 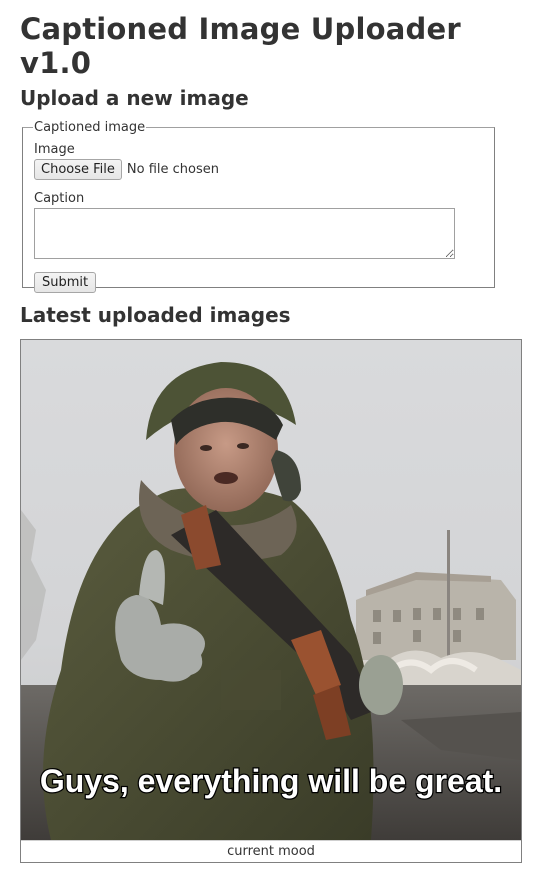 I want to click on image-label: Image, so click(x=54, y=149).